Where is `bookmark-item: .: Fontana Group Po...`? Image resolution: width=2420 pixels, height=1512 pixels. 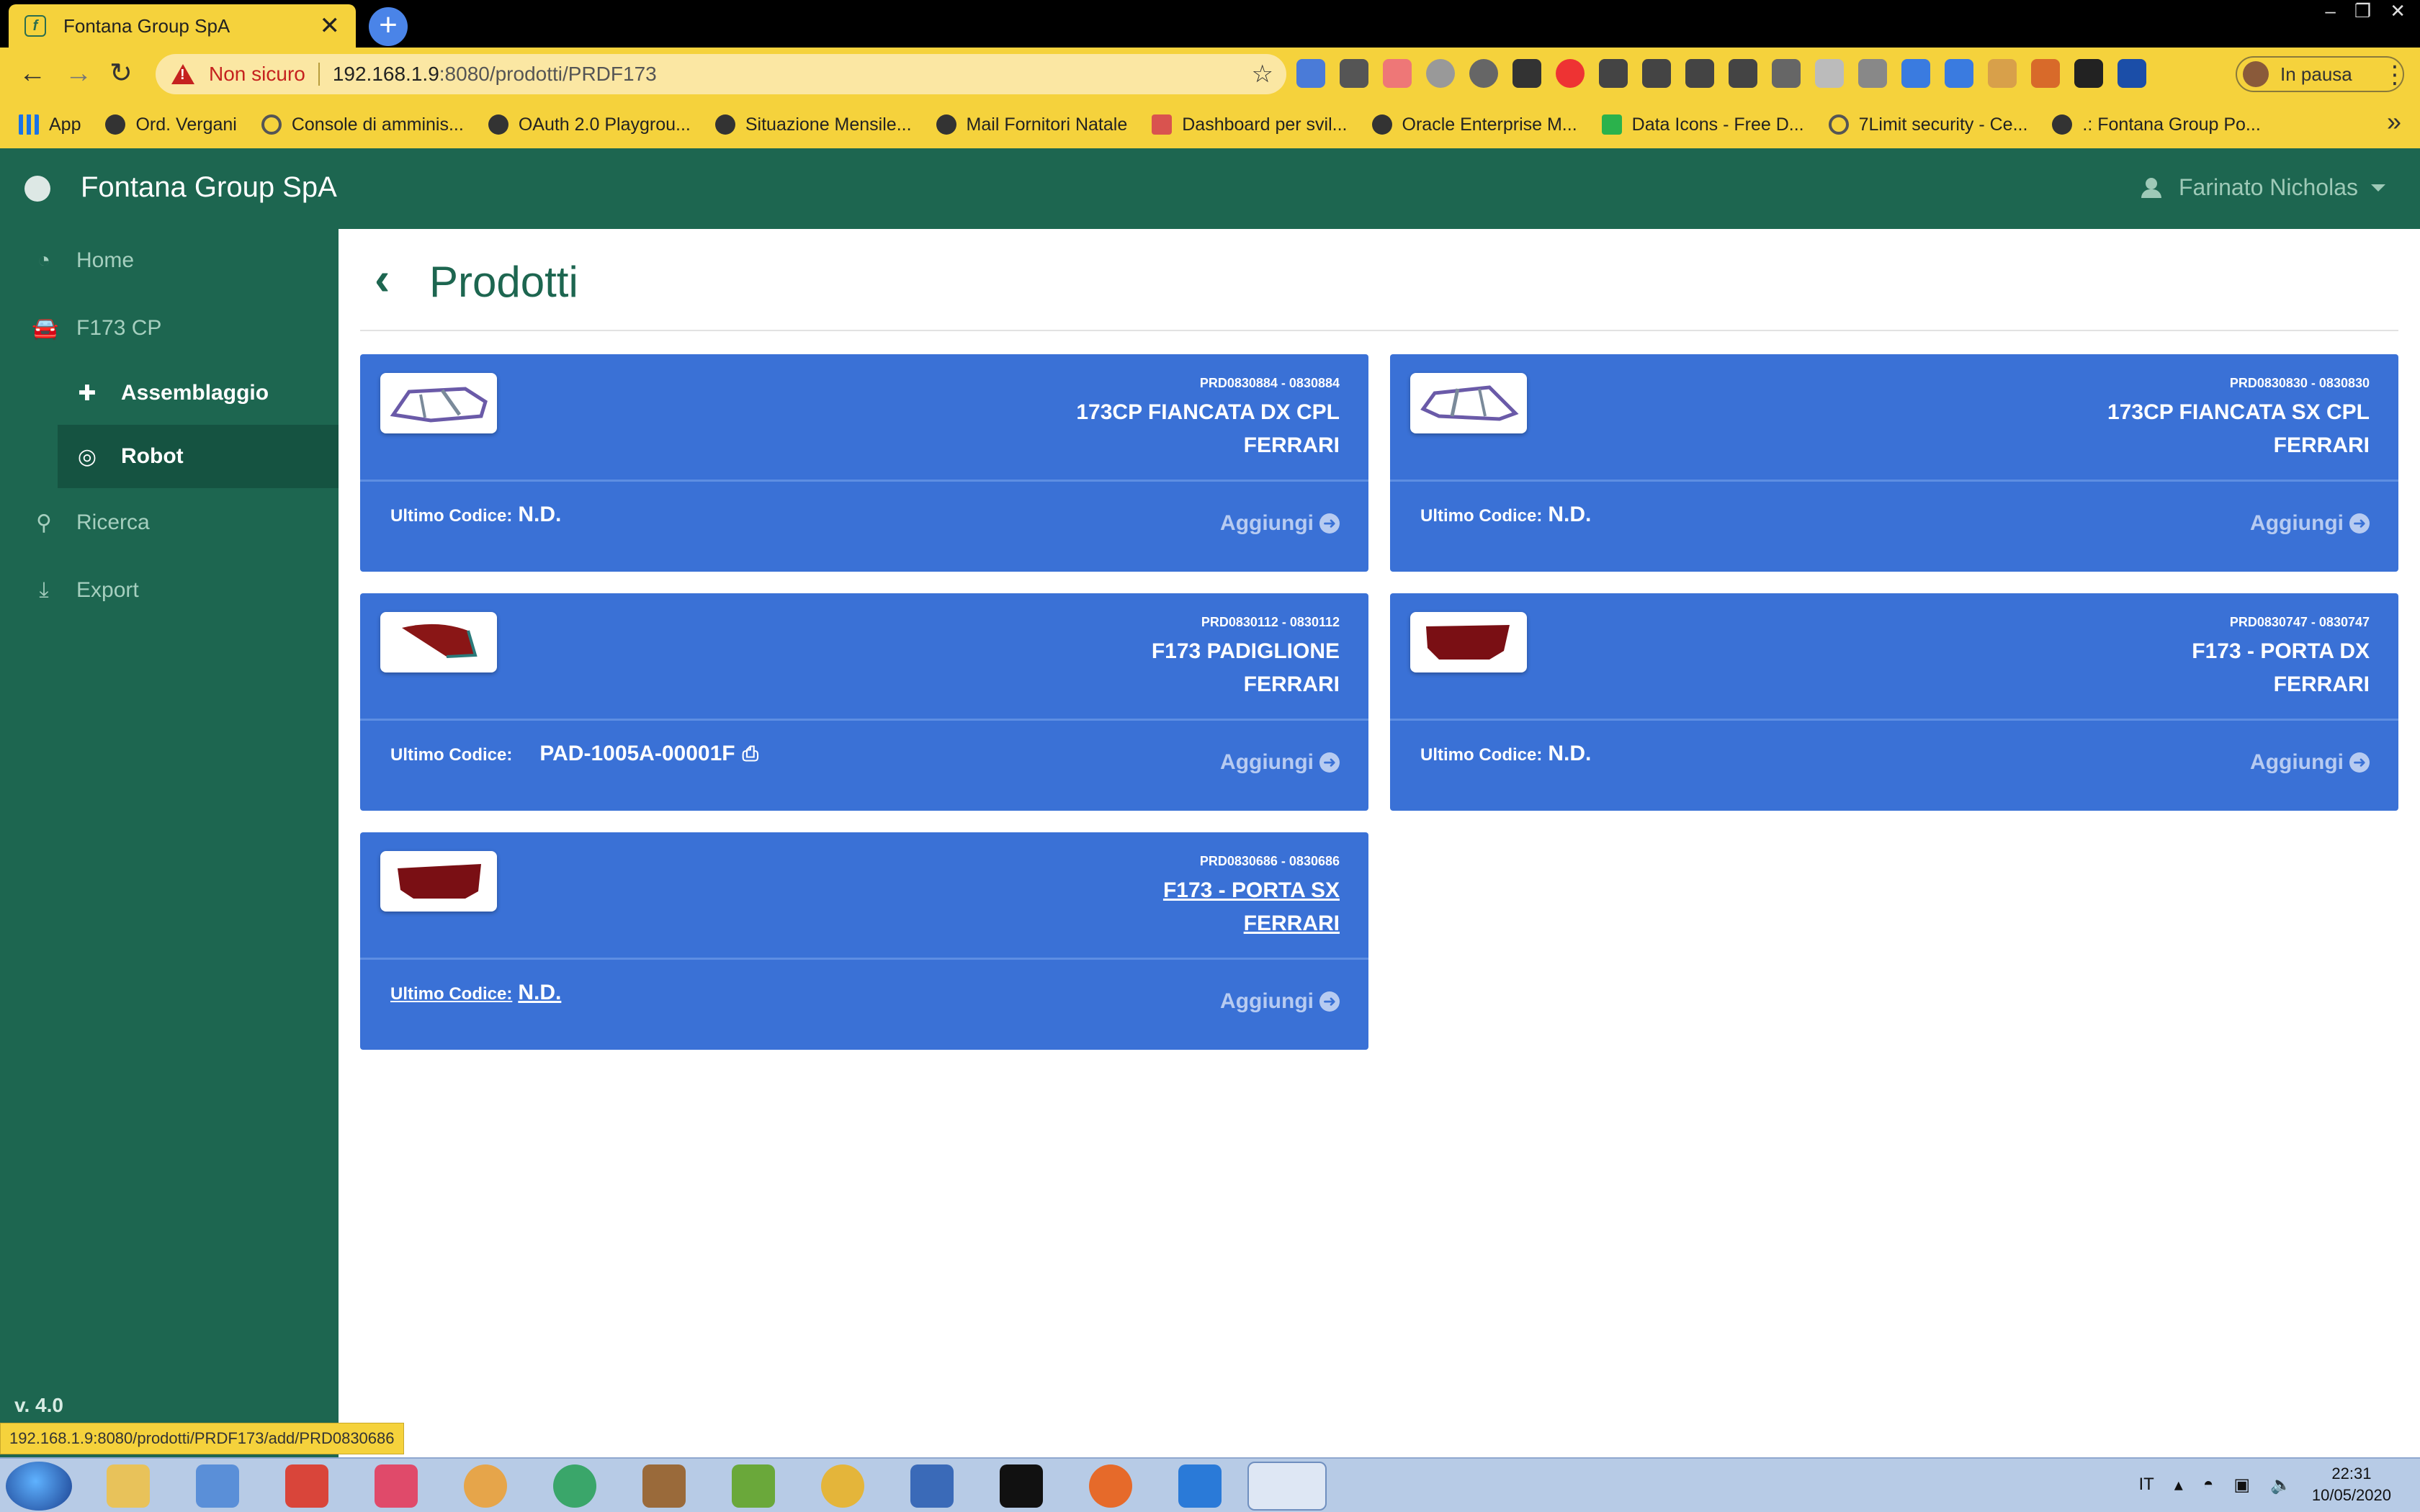
bookmark-item: .: Fontana Group Po... is located at coordinates (2156, 124).